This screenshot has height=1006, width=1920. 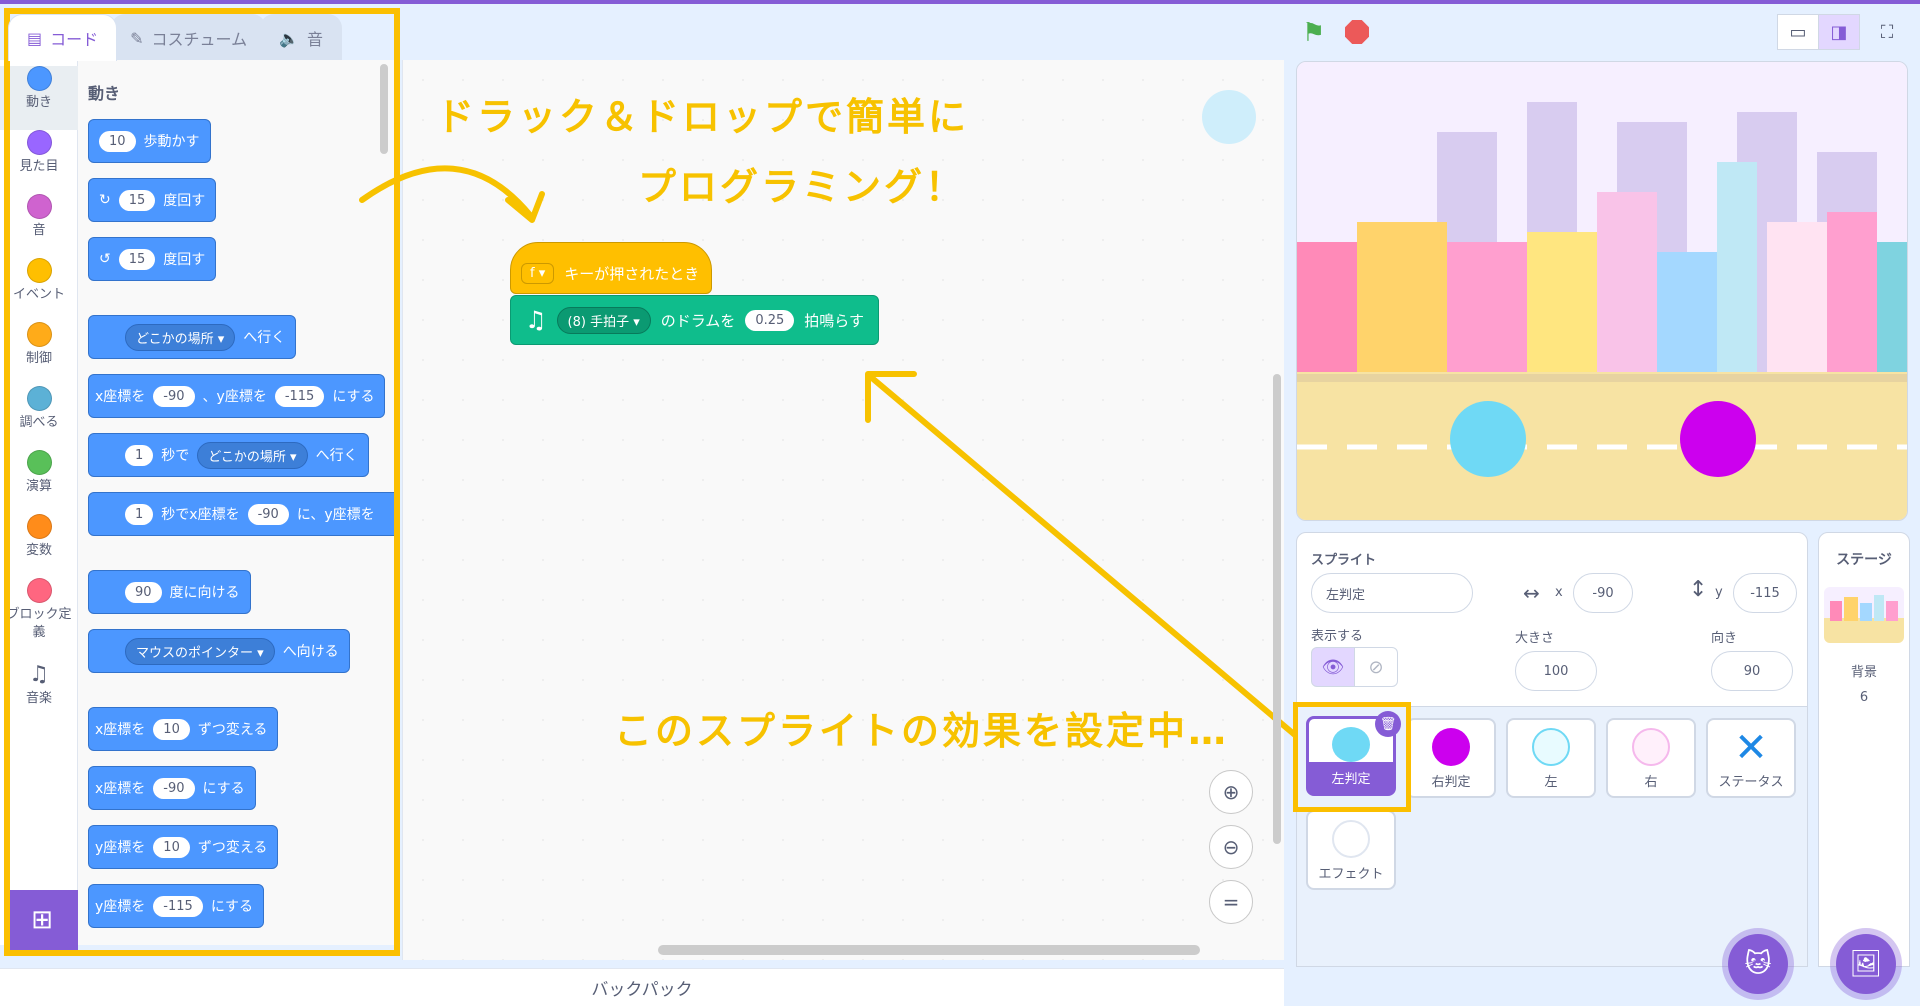 What do you see at coordinates (184, 260) in the screenshot?
I see `block-text: 度回す` at bounding box center [184, 260].